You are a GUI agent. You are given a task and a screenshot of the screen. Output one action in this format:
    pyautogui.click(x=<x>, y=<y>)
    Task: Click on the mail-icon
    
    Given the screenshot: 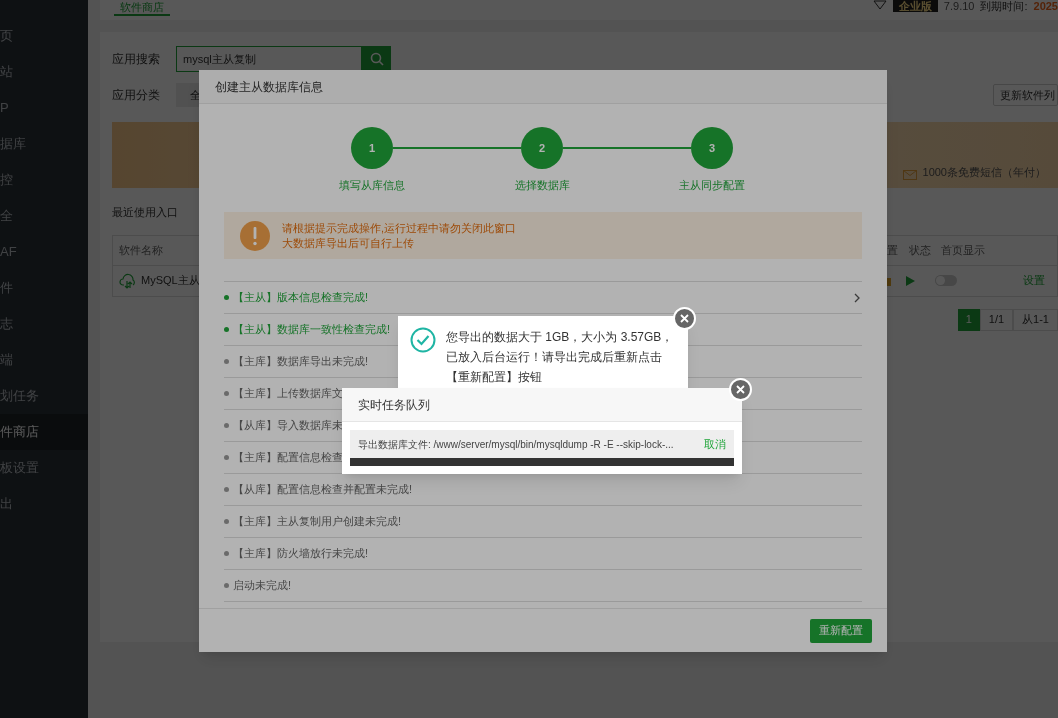 What is the action you would take?
    pyautogui.click(x=909, y=175)
    